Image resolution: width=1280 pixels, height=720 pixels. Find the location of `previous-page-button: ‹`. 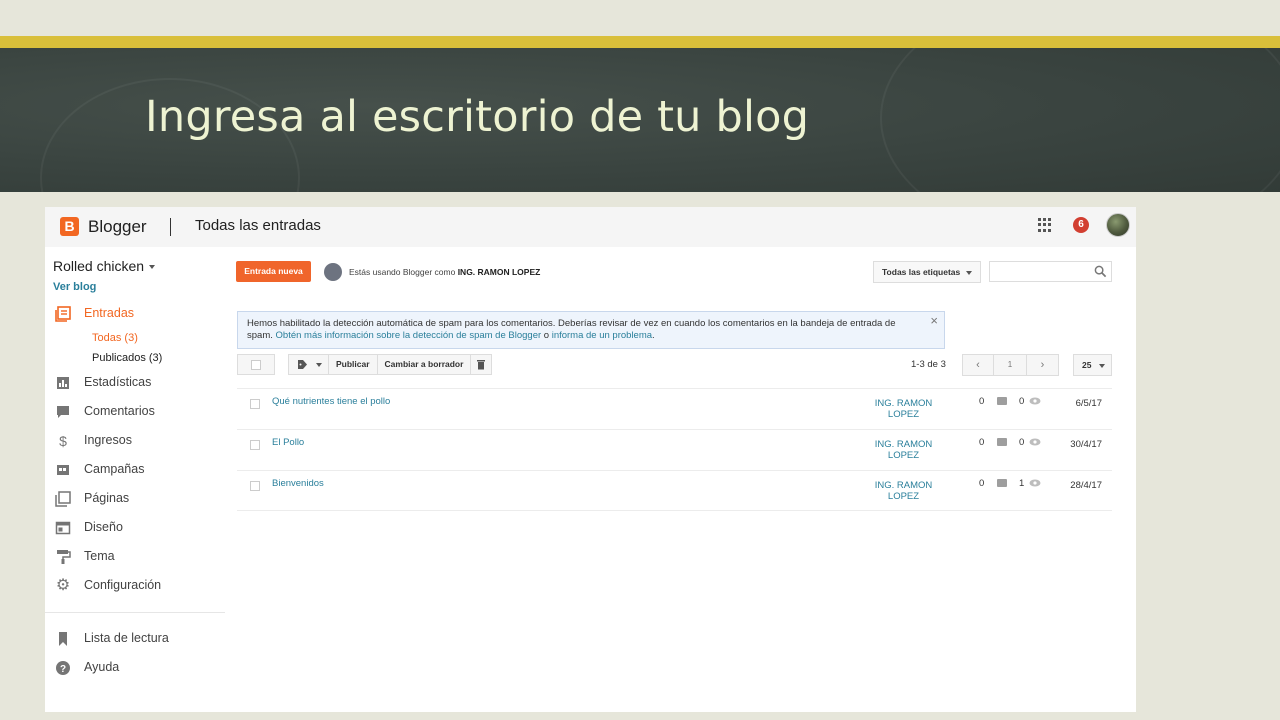

previous-page-button: ‹ is located at coordinates (978, 365).